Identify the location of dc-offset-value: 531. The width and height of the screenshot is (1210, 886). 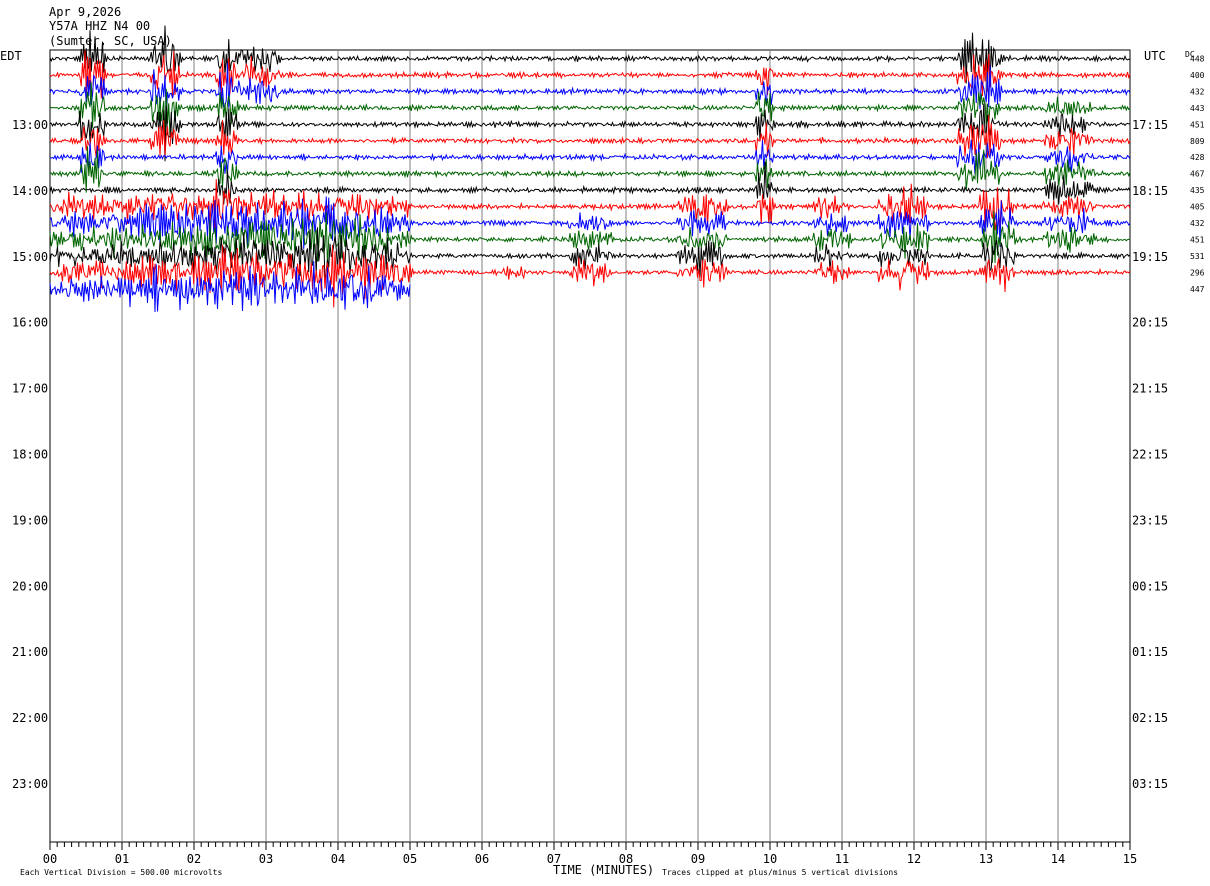
(1197, 256).